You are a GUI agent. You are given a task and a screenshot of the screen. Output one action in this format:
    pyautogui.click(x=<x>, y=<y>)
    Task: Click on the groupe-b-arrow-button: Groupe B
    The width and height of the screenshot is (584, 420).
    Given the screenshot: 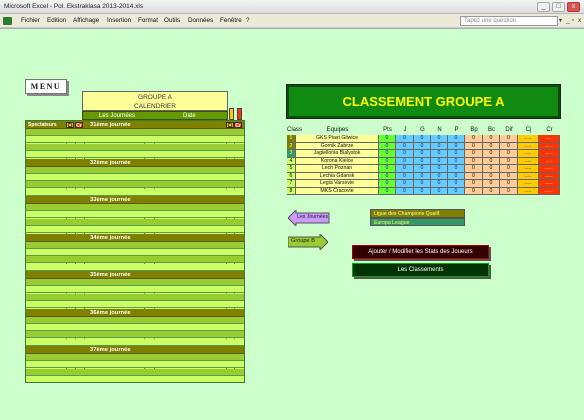 What is the action you would take?
    pyautogui.click(x=308, y=242)
    